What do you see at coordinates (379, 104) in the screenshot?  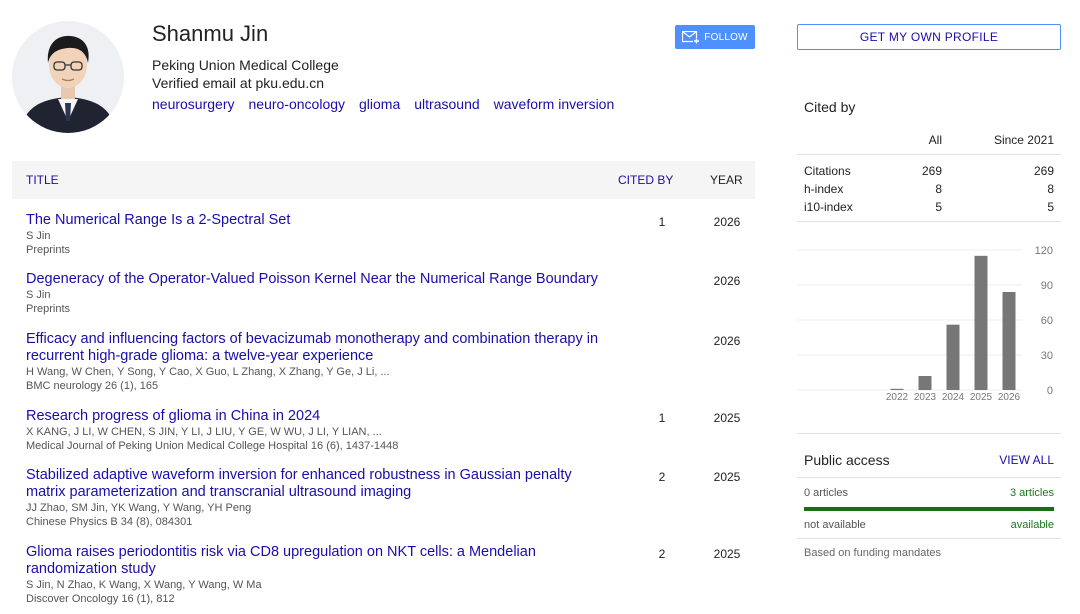 I see `interest-link: glioma` at bounding box center [379, 104].